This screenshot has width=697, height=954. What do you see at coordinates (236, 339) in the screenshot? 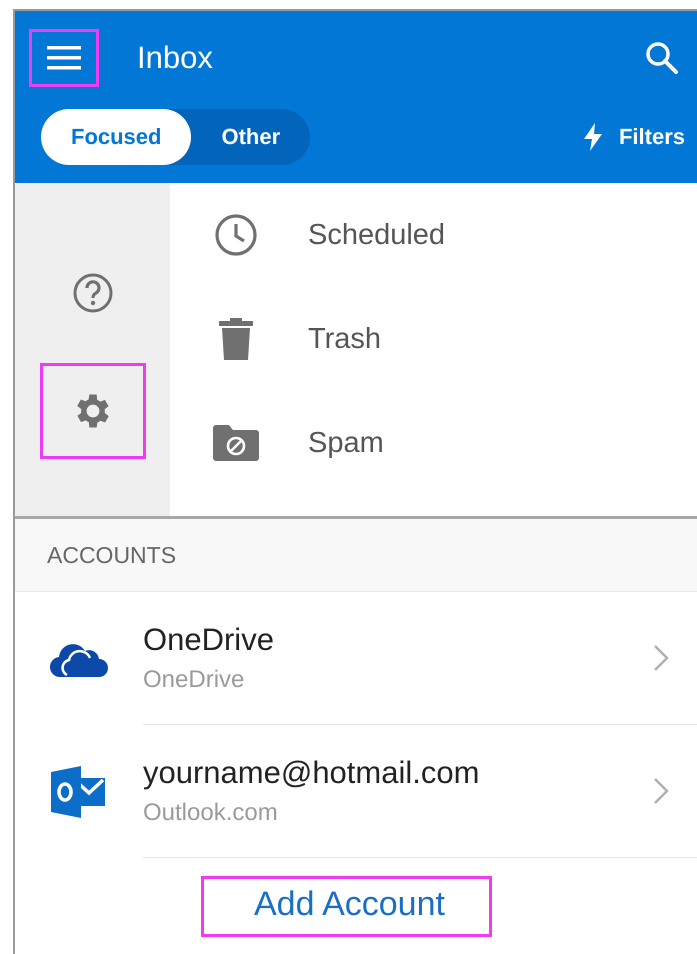
I see `trash-icon` at bounding box center [236, 339].